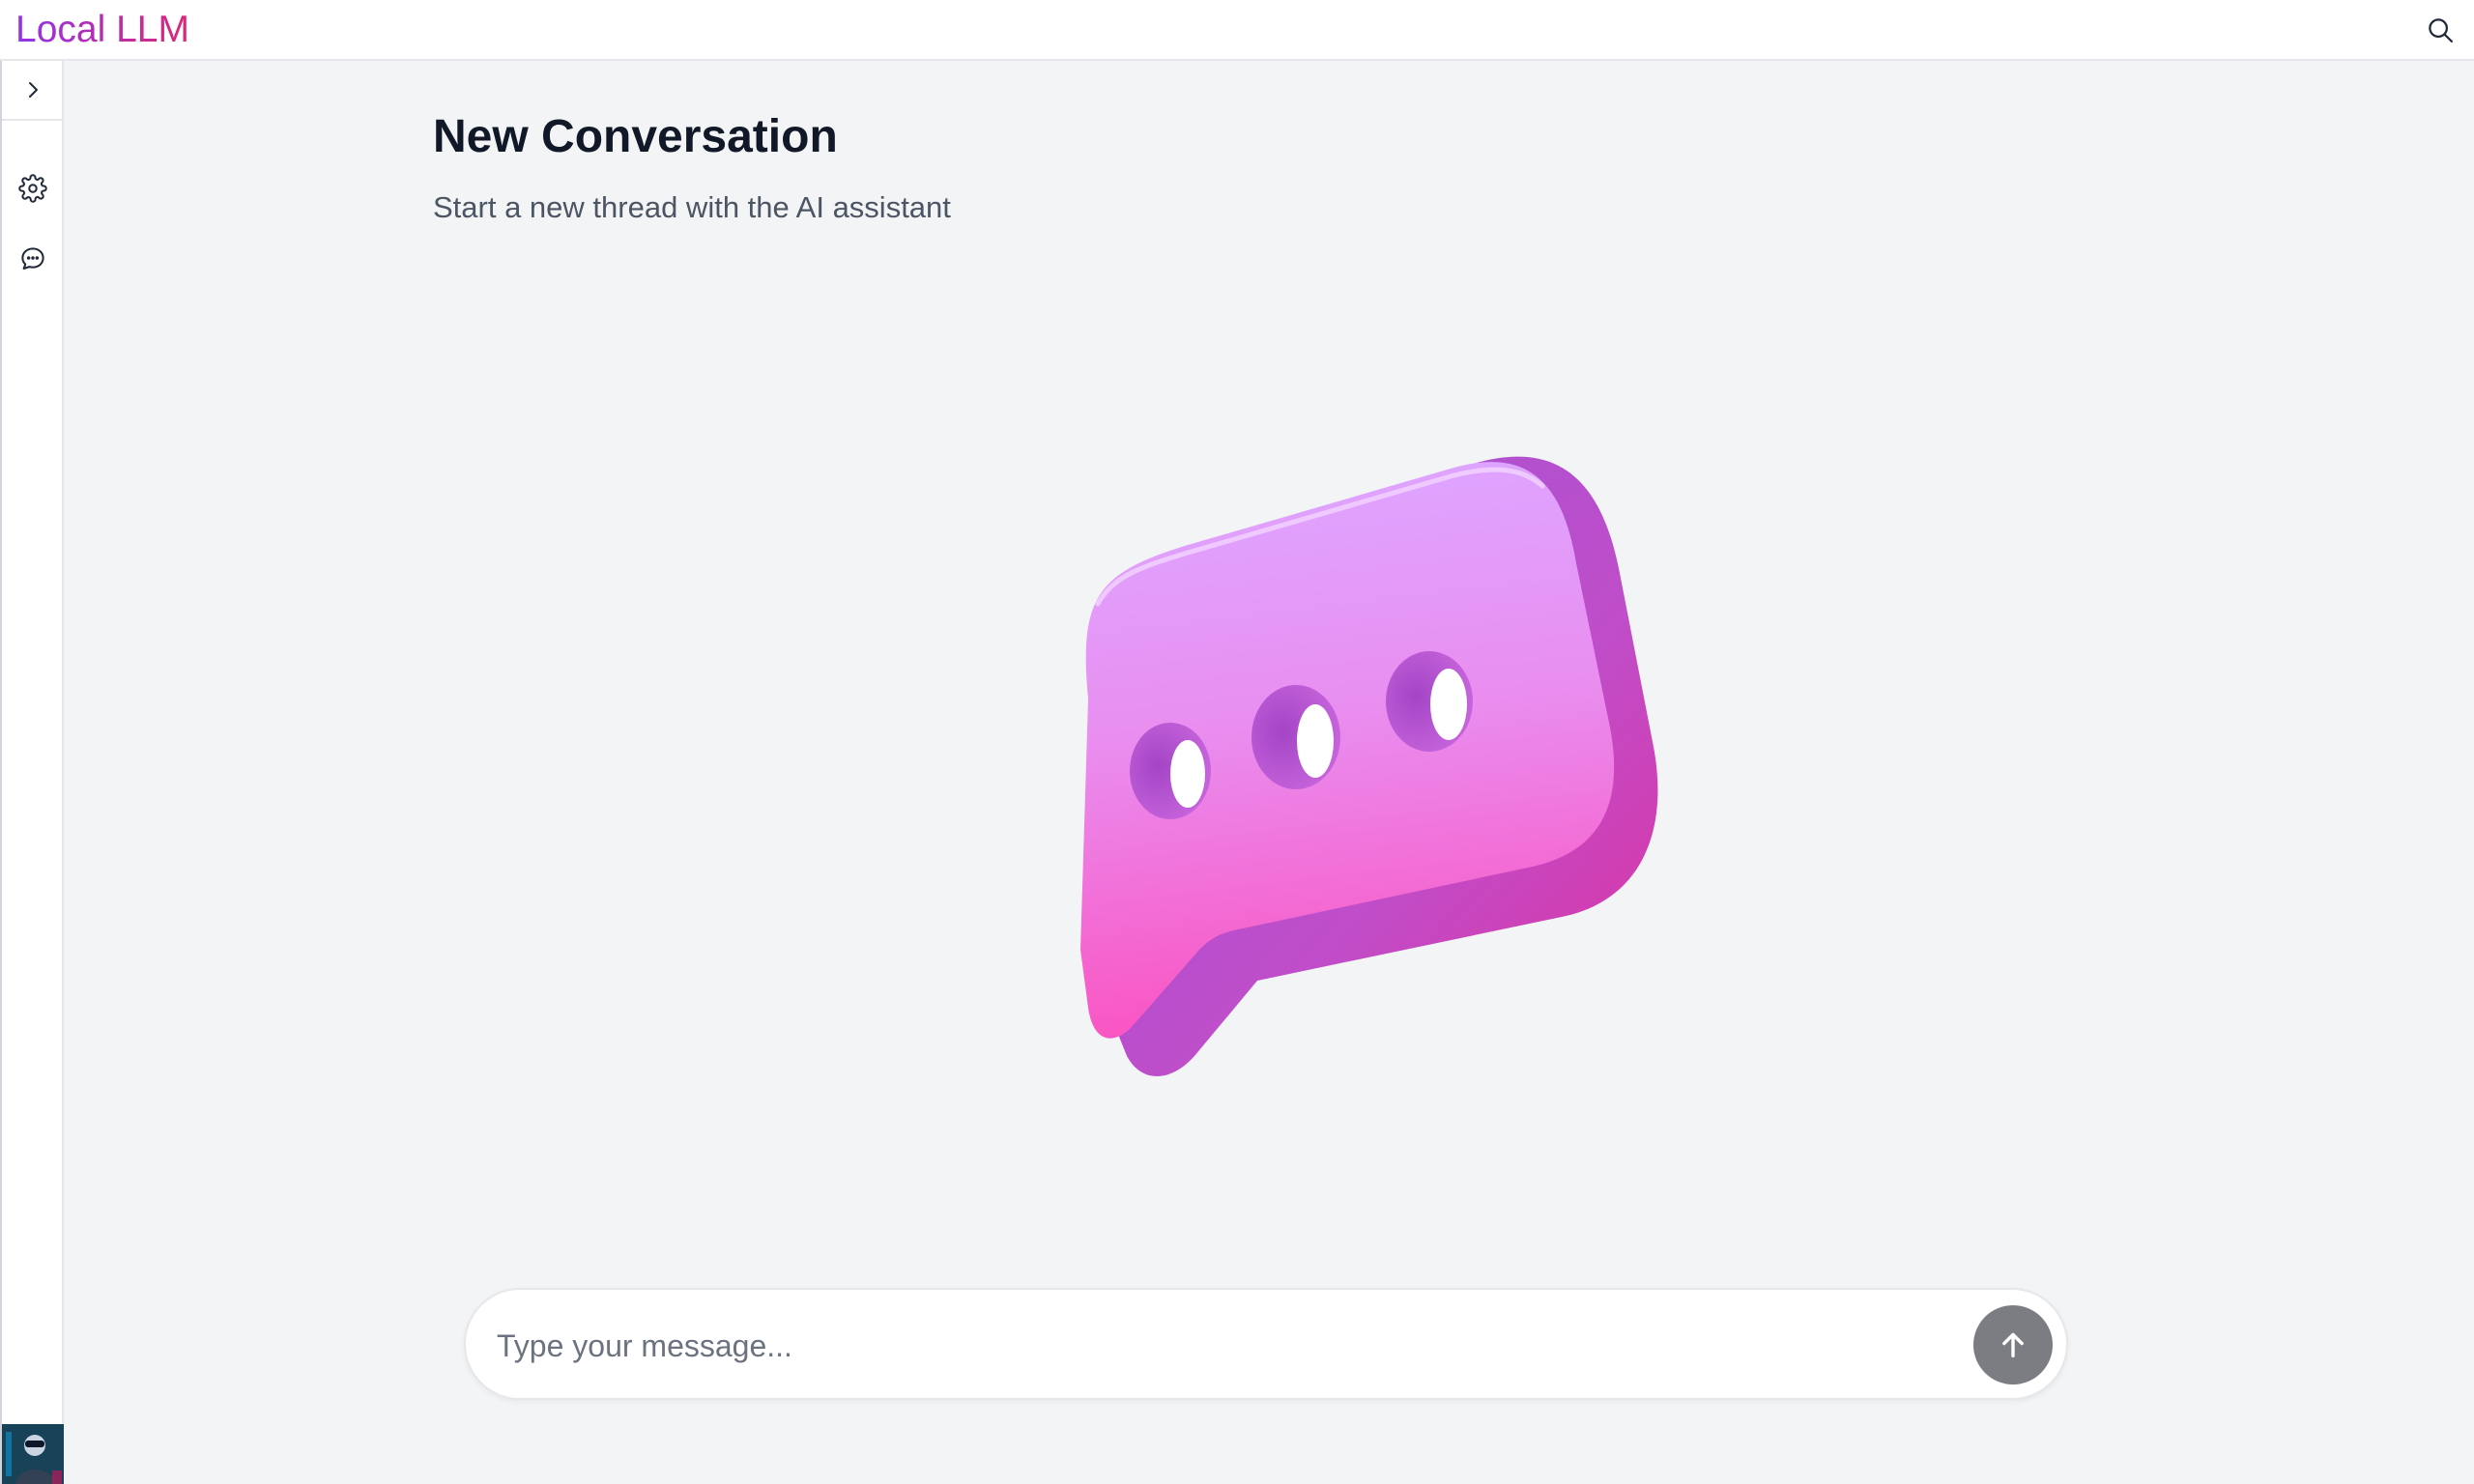  I want to click on user-avatar-image, so click(33, 1454).